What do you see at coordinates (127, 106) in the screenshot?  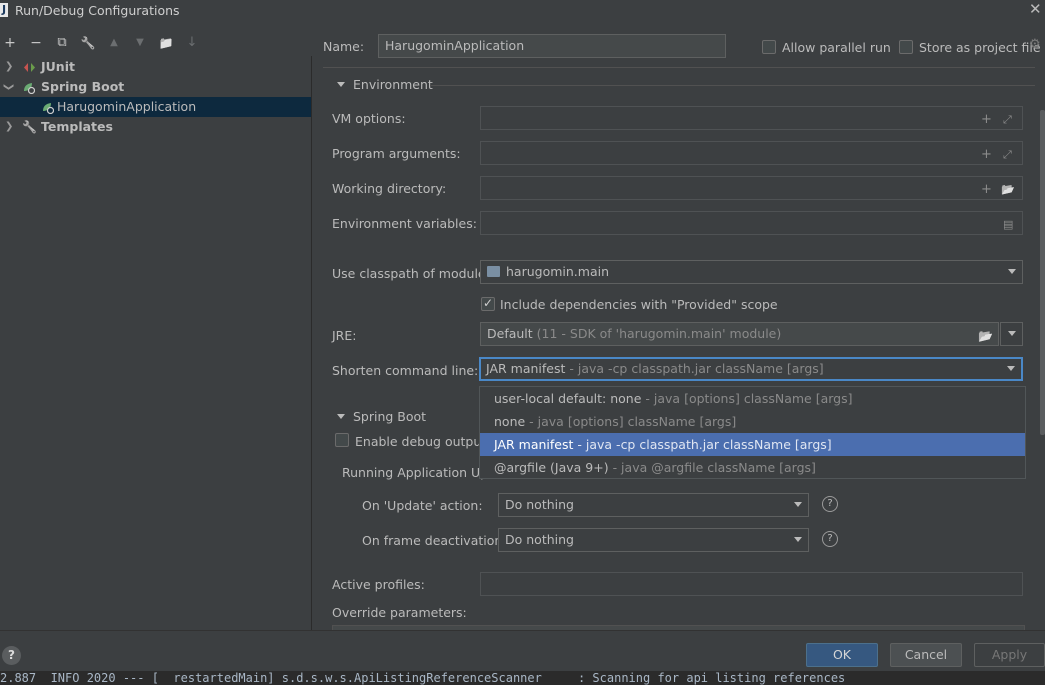 I see `tree-item-label: HarugominApplication` at bounding box center [127, 106].